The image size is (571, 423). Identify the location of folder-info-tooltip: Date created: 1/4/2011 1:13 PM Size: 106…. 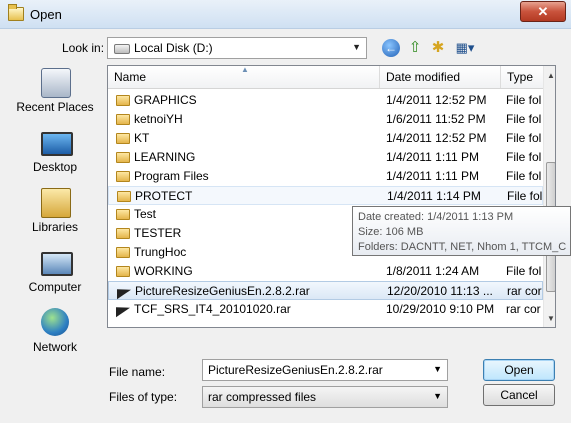
(461, 231).